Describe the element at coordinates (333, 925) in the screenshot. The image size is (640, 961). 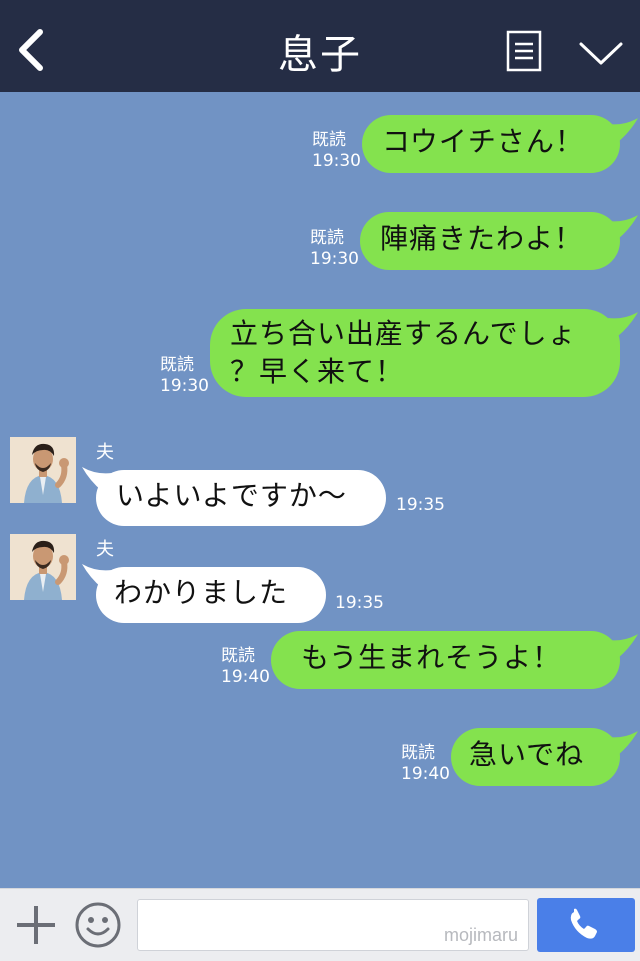
I see `message-input: mojimaru` at that location.